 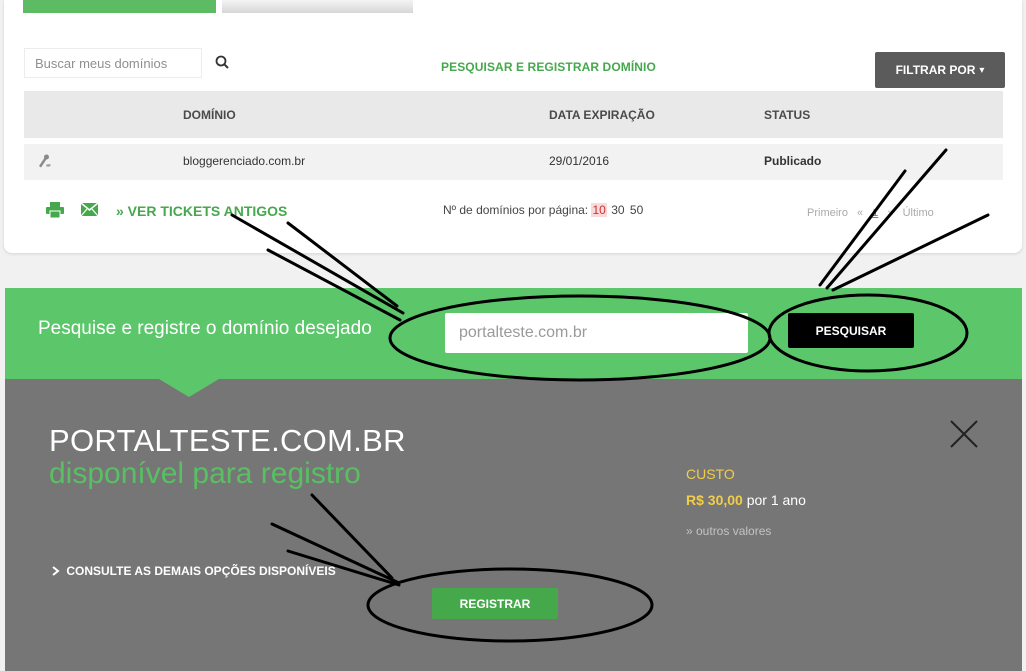 What do you see at coordinates (513, 114) in the screenshot?
I see `table-header: DOMÍNIO DATA EXPIRAÇÃO STATUS` at bounding box center [513, 114].